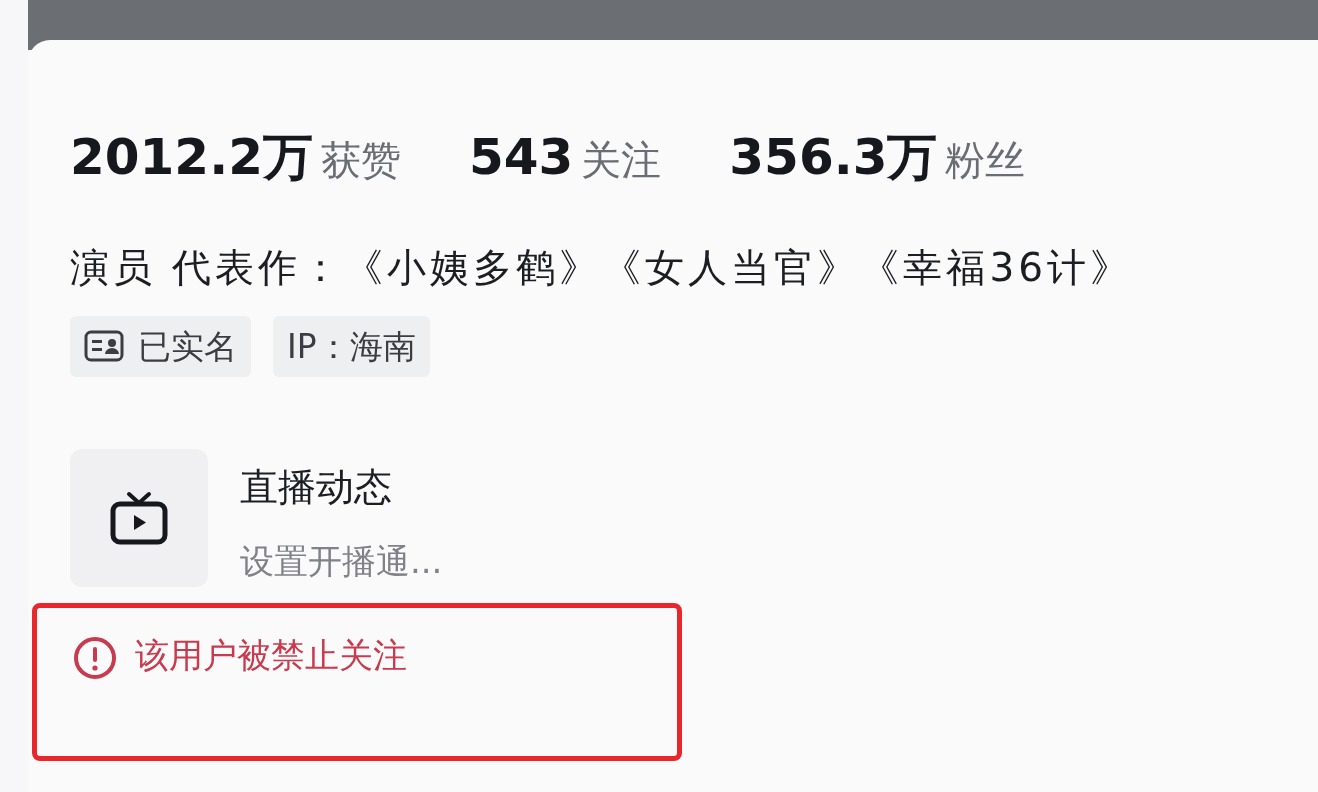 The height and width of the screenshot is (792, 1318). I want to click on warning-icon, so click(95, 658).